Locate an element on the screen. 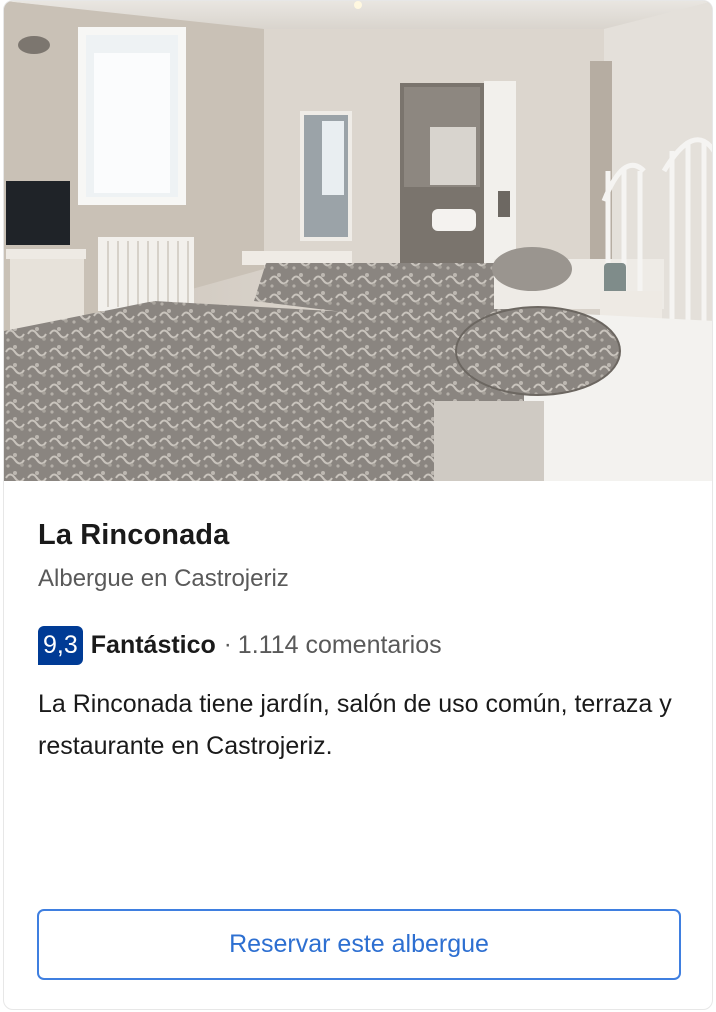 The width and height of the screenshot is (716, 1012). book-hostel-button: Reservar este albergue is located at coordinates (359, 944).